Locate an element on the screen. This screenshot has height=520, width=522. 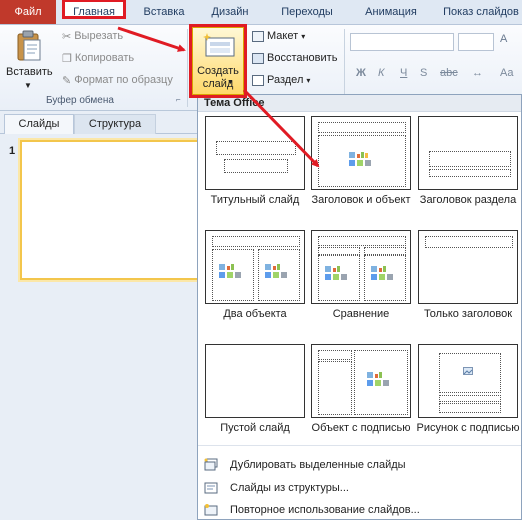
layout-label: Два объекта is located at coordinates (255, 314).